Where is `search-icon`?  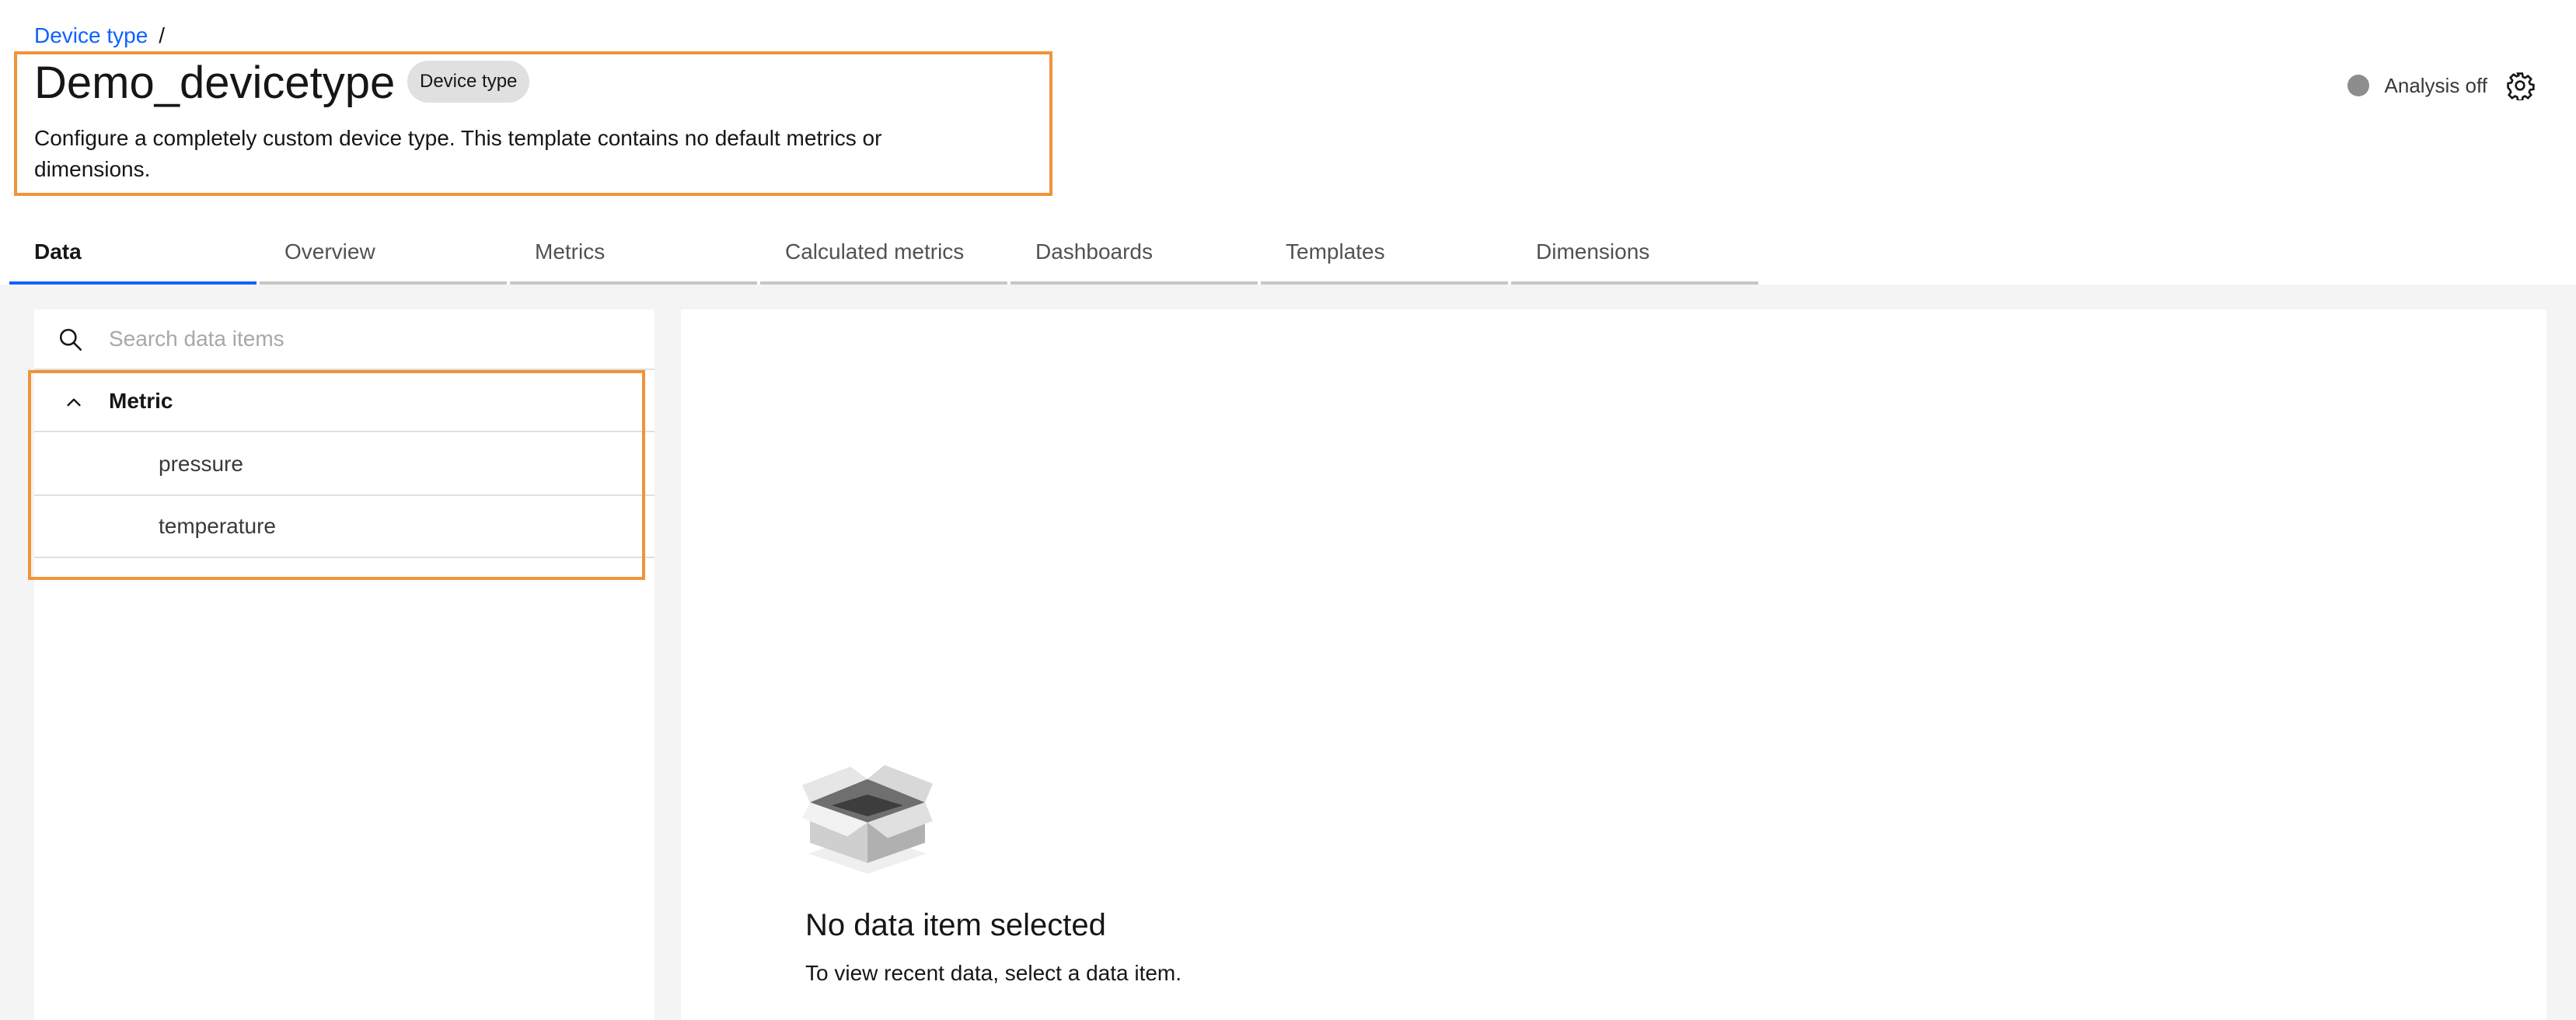
search-icon is located at coordinates (71, 340).